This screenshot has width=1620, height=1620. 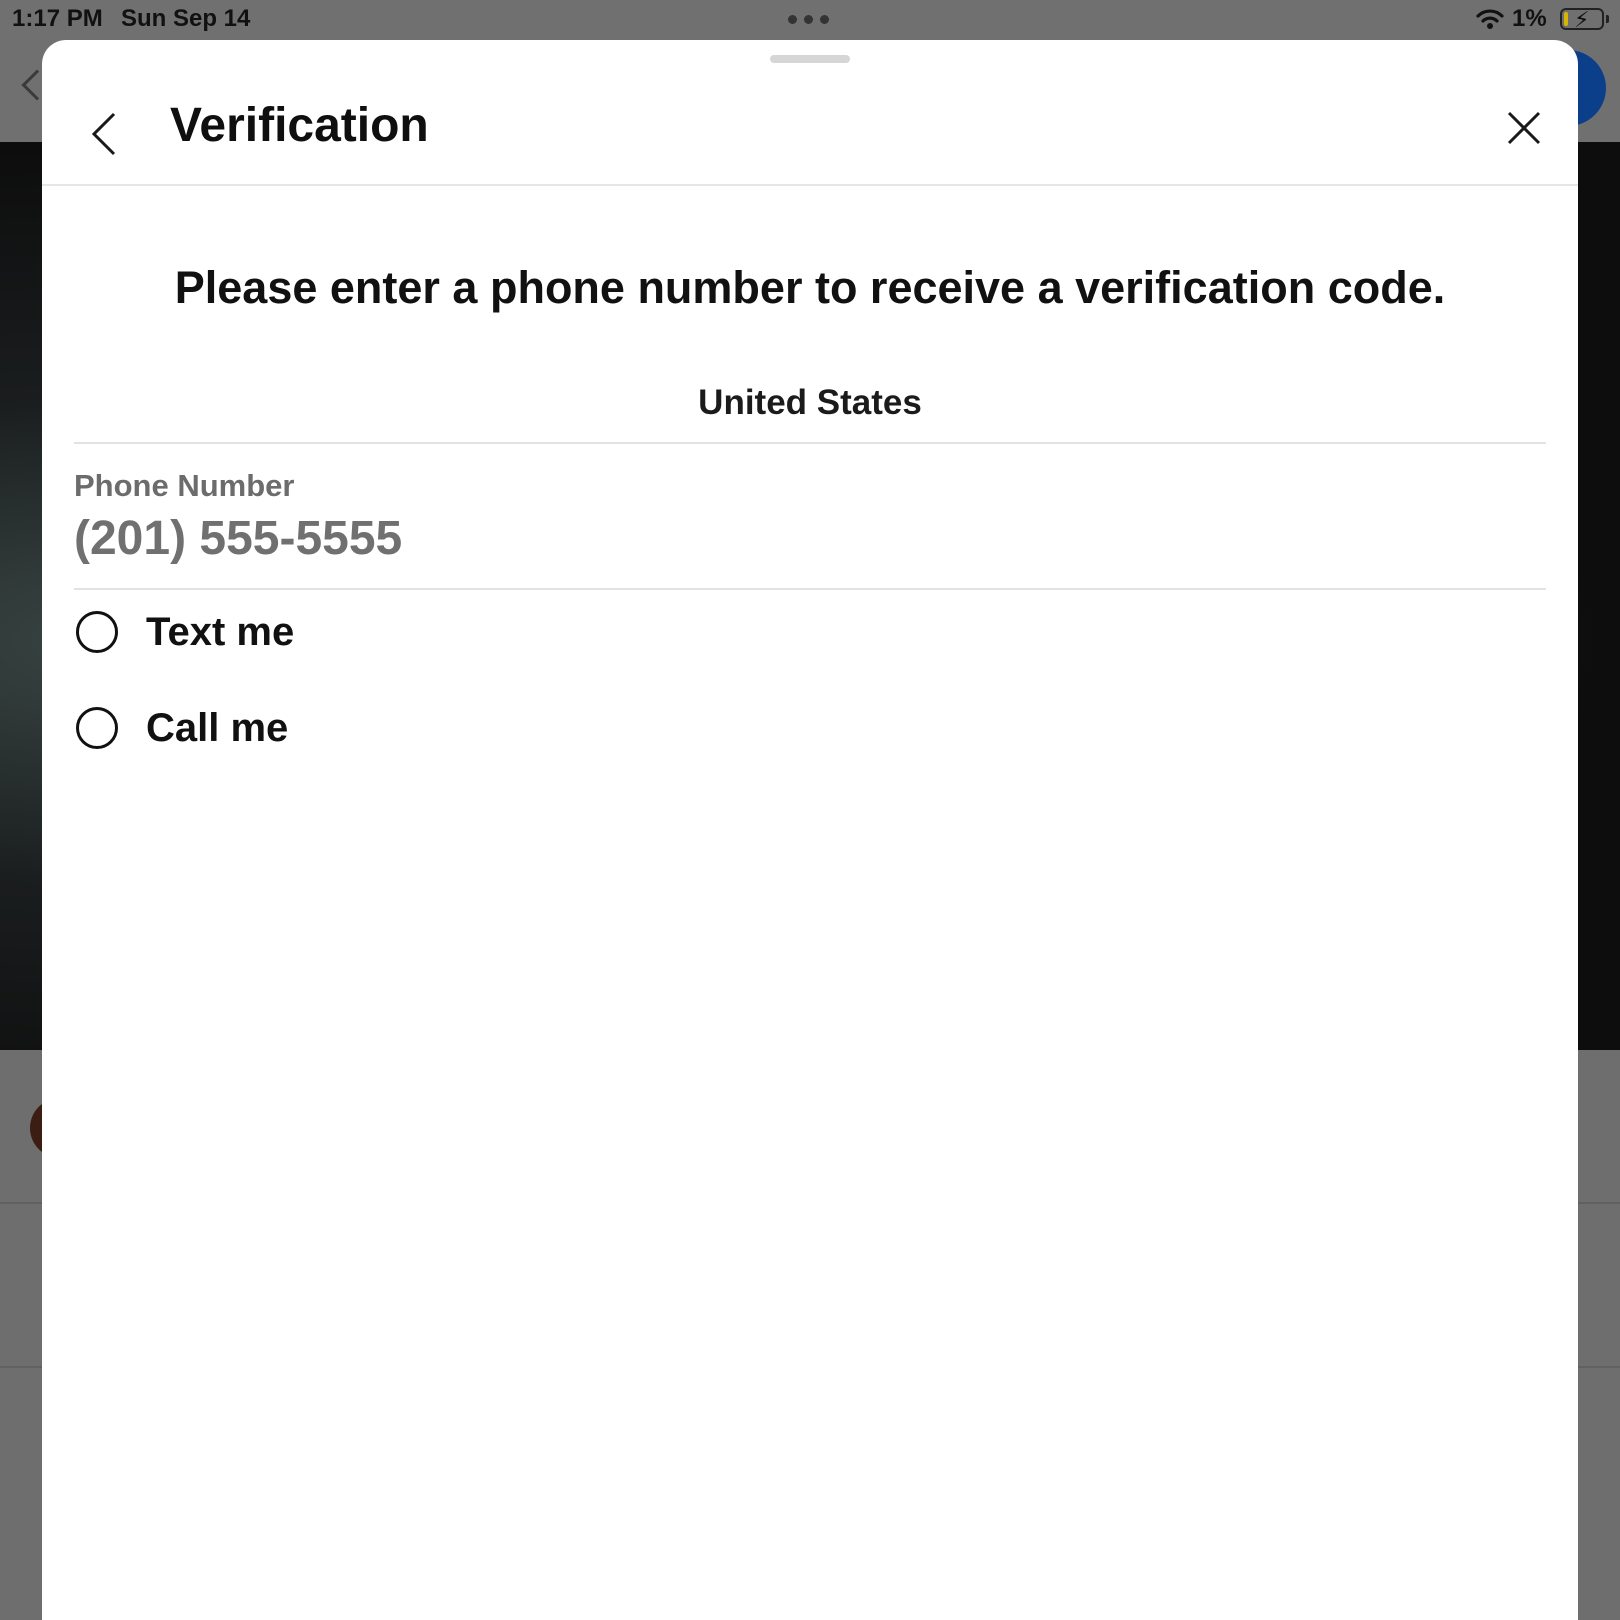 I want to click on text-me-option: Text me, so click(x=184, y=632).